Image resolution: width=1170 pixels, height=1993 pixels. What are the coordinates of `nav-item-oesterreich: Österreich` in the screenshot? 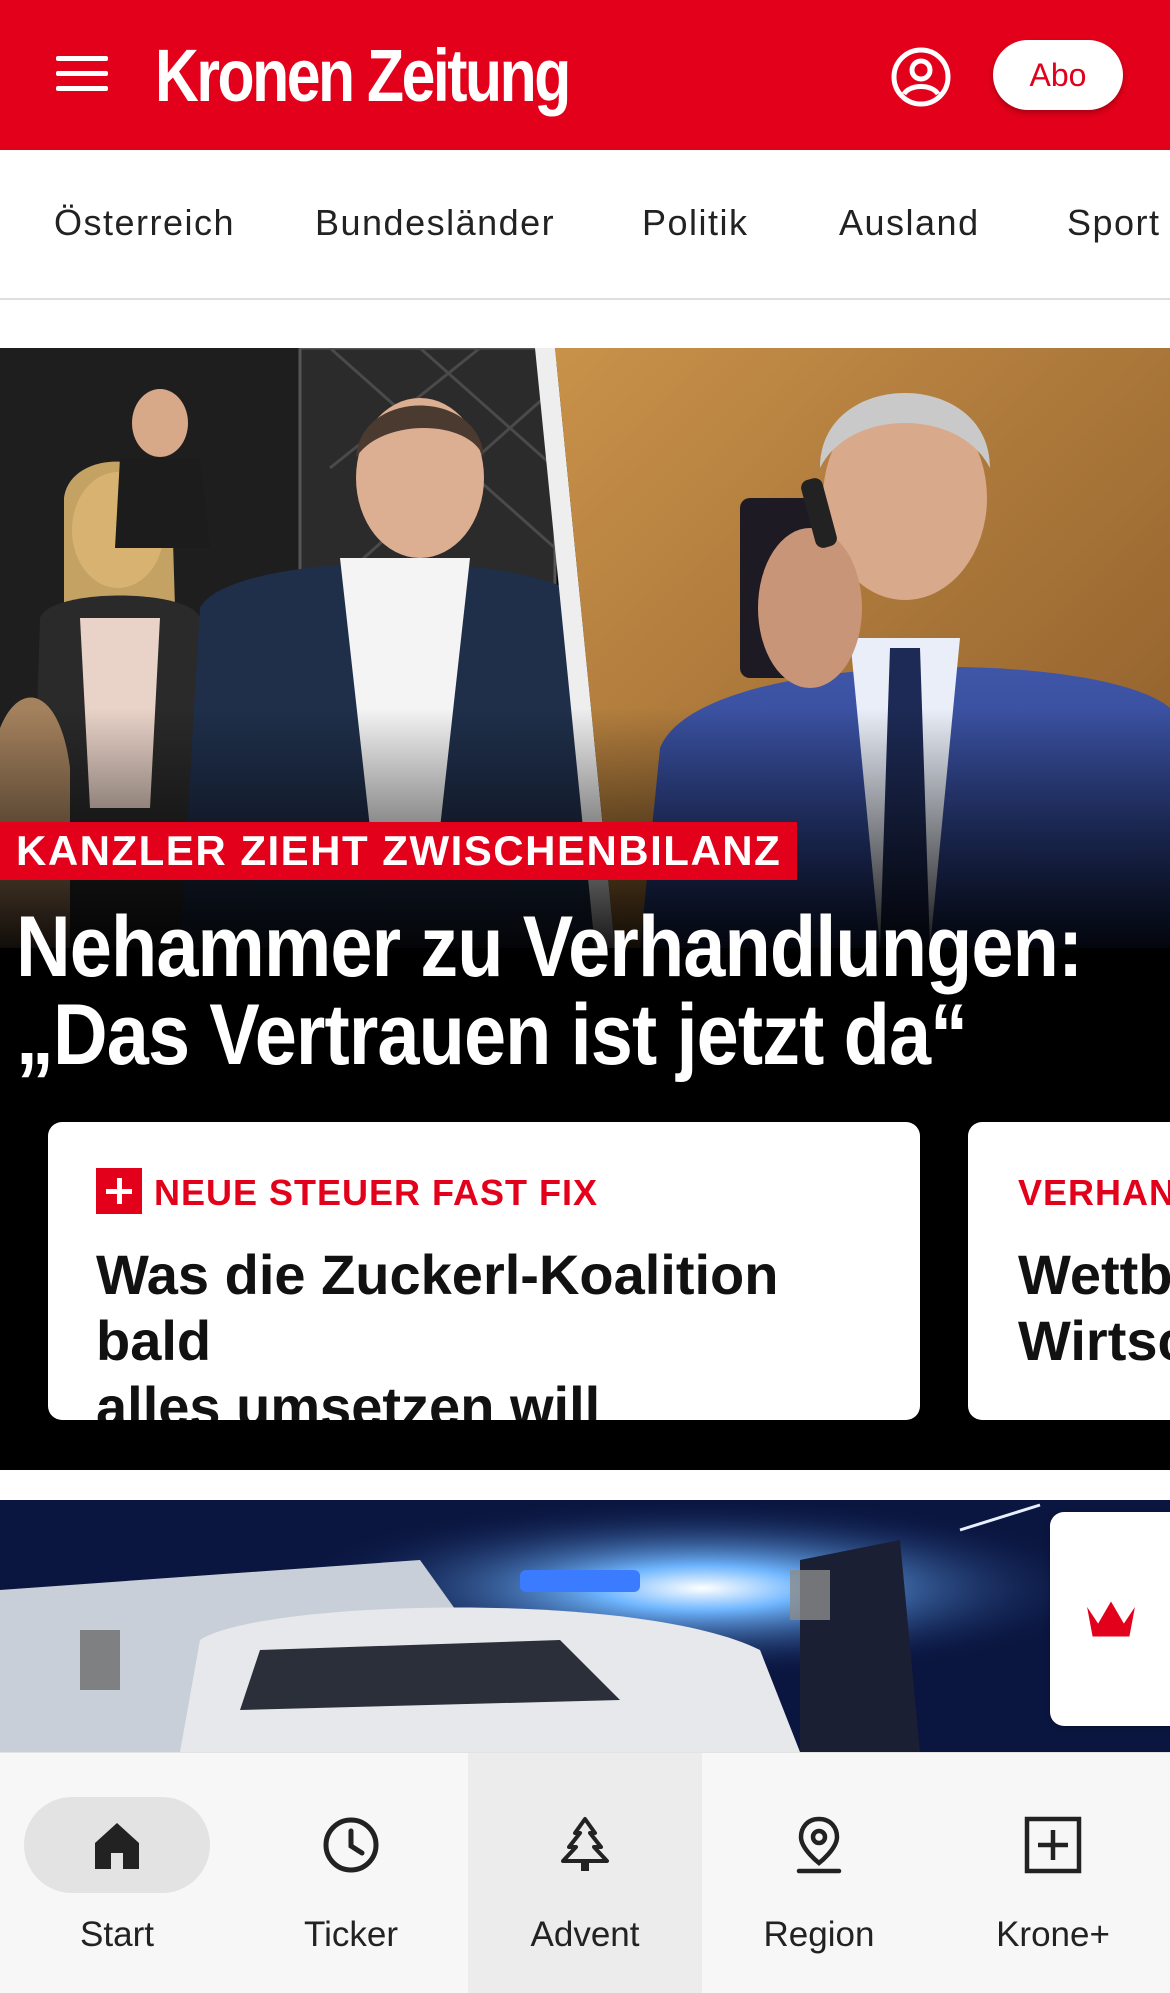 It's located at (144, 223).